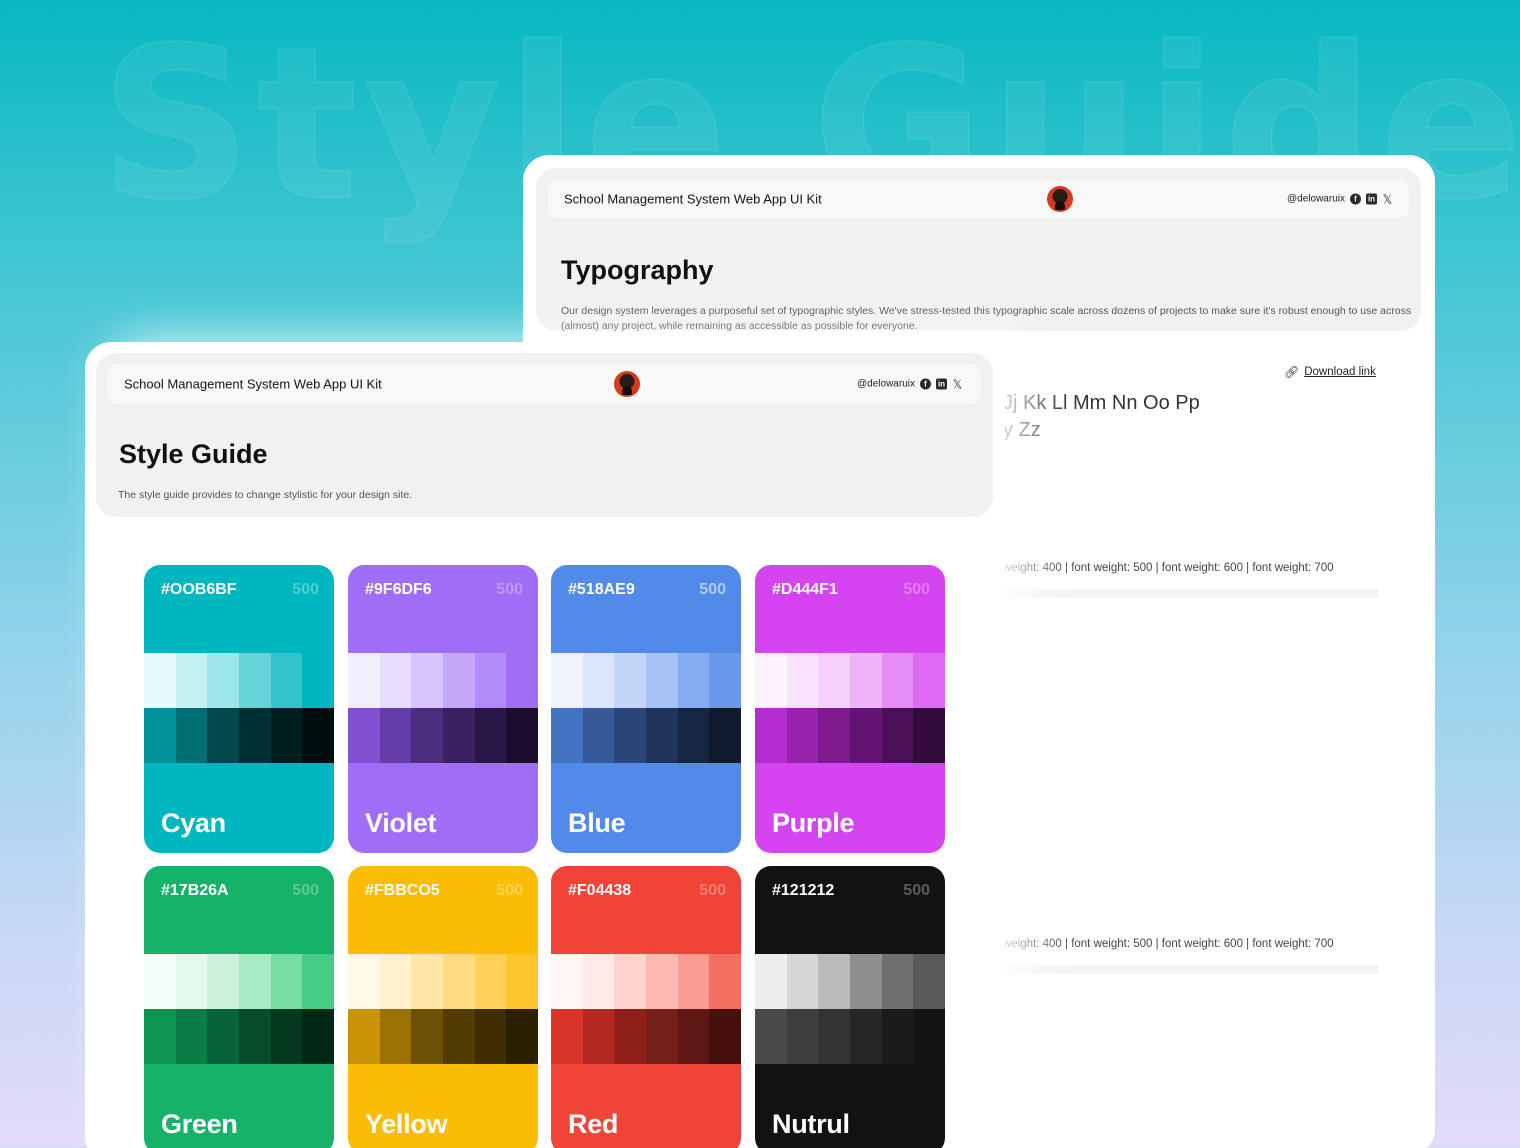 This screenshot has width=1520, height=1148. I want to click on color-swatch-violet: #9F6DF6 500 Violet, so click(443, 709).